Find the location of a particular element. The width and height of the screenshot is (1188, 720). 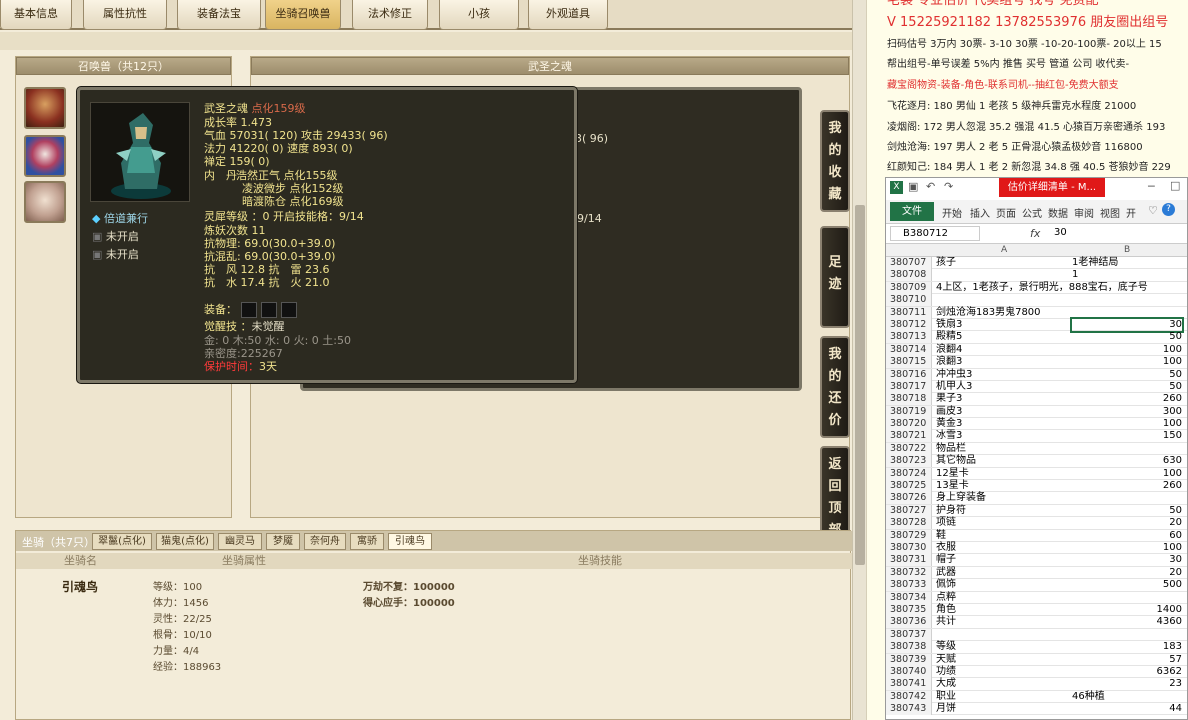

redo-icon: ↷ is located at coordinates (948, 186).